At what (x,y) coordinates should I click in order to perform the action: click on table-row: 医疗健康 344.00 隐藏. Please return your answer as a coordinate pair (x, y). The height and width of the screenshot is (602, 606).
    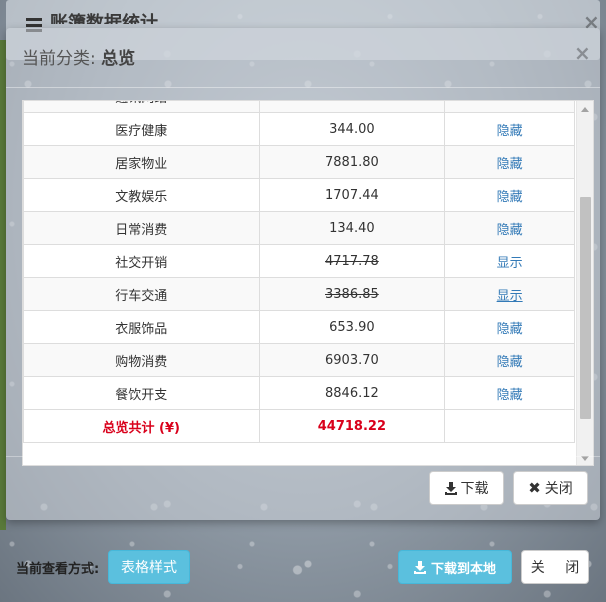
    Looking at the image, I should click on (299, 129).